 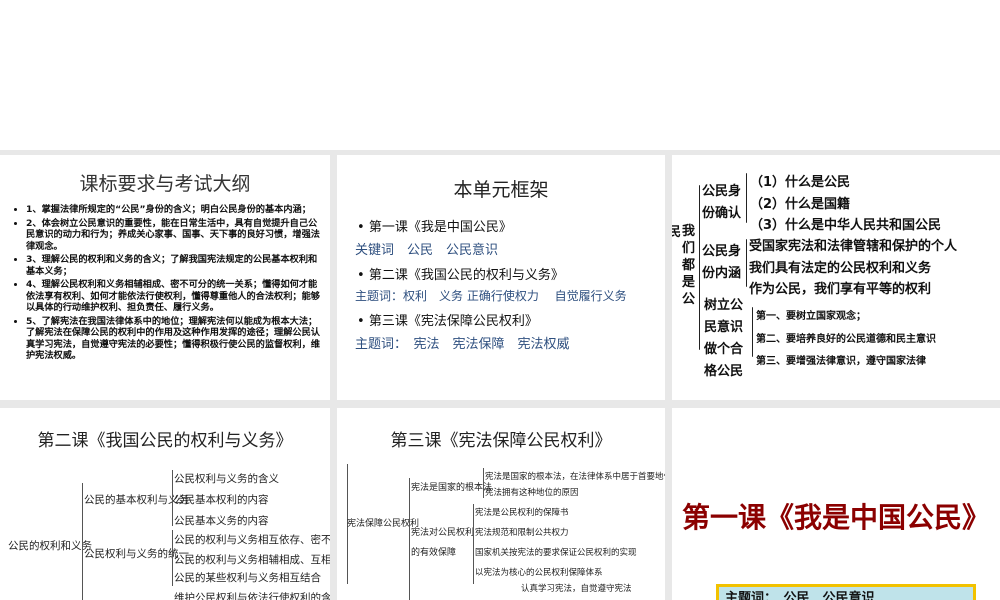 What do you see at coordinates (440, 227) in the screenshot?
I see `lesson-1: 第一课《我是中国公民》` at bounding box center [440, 227].